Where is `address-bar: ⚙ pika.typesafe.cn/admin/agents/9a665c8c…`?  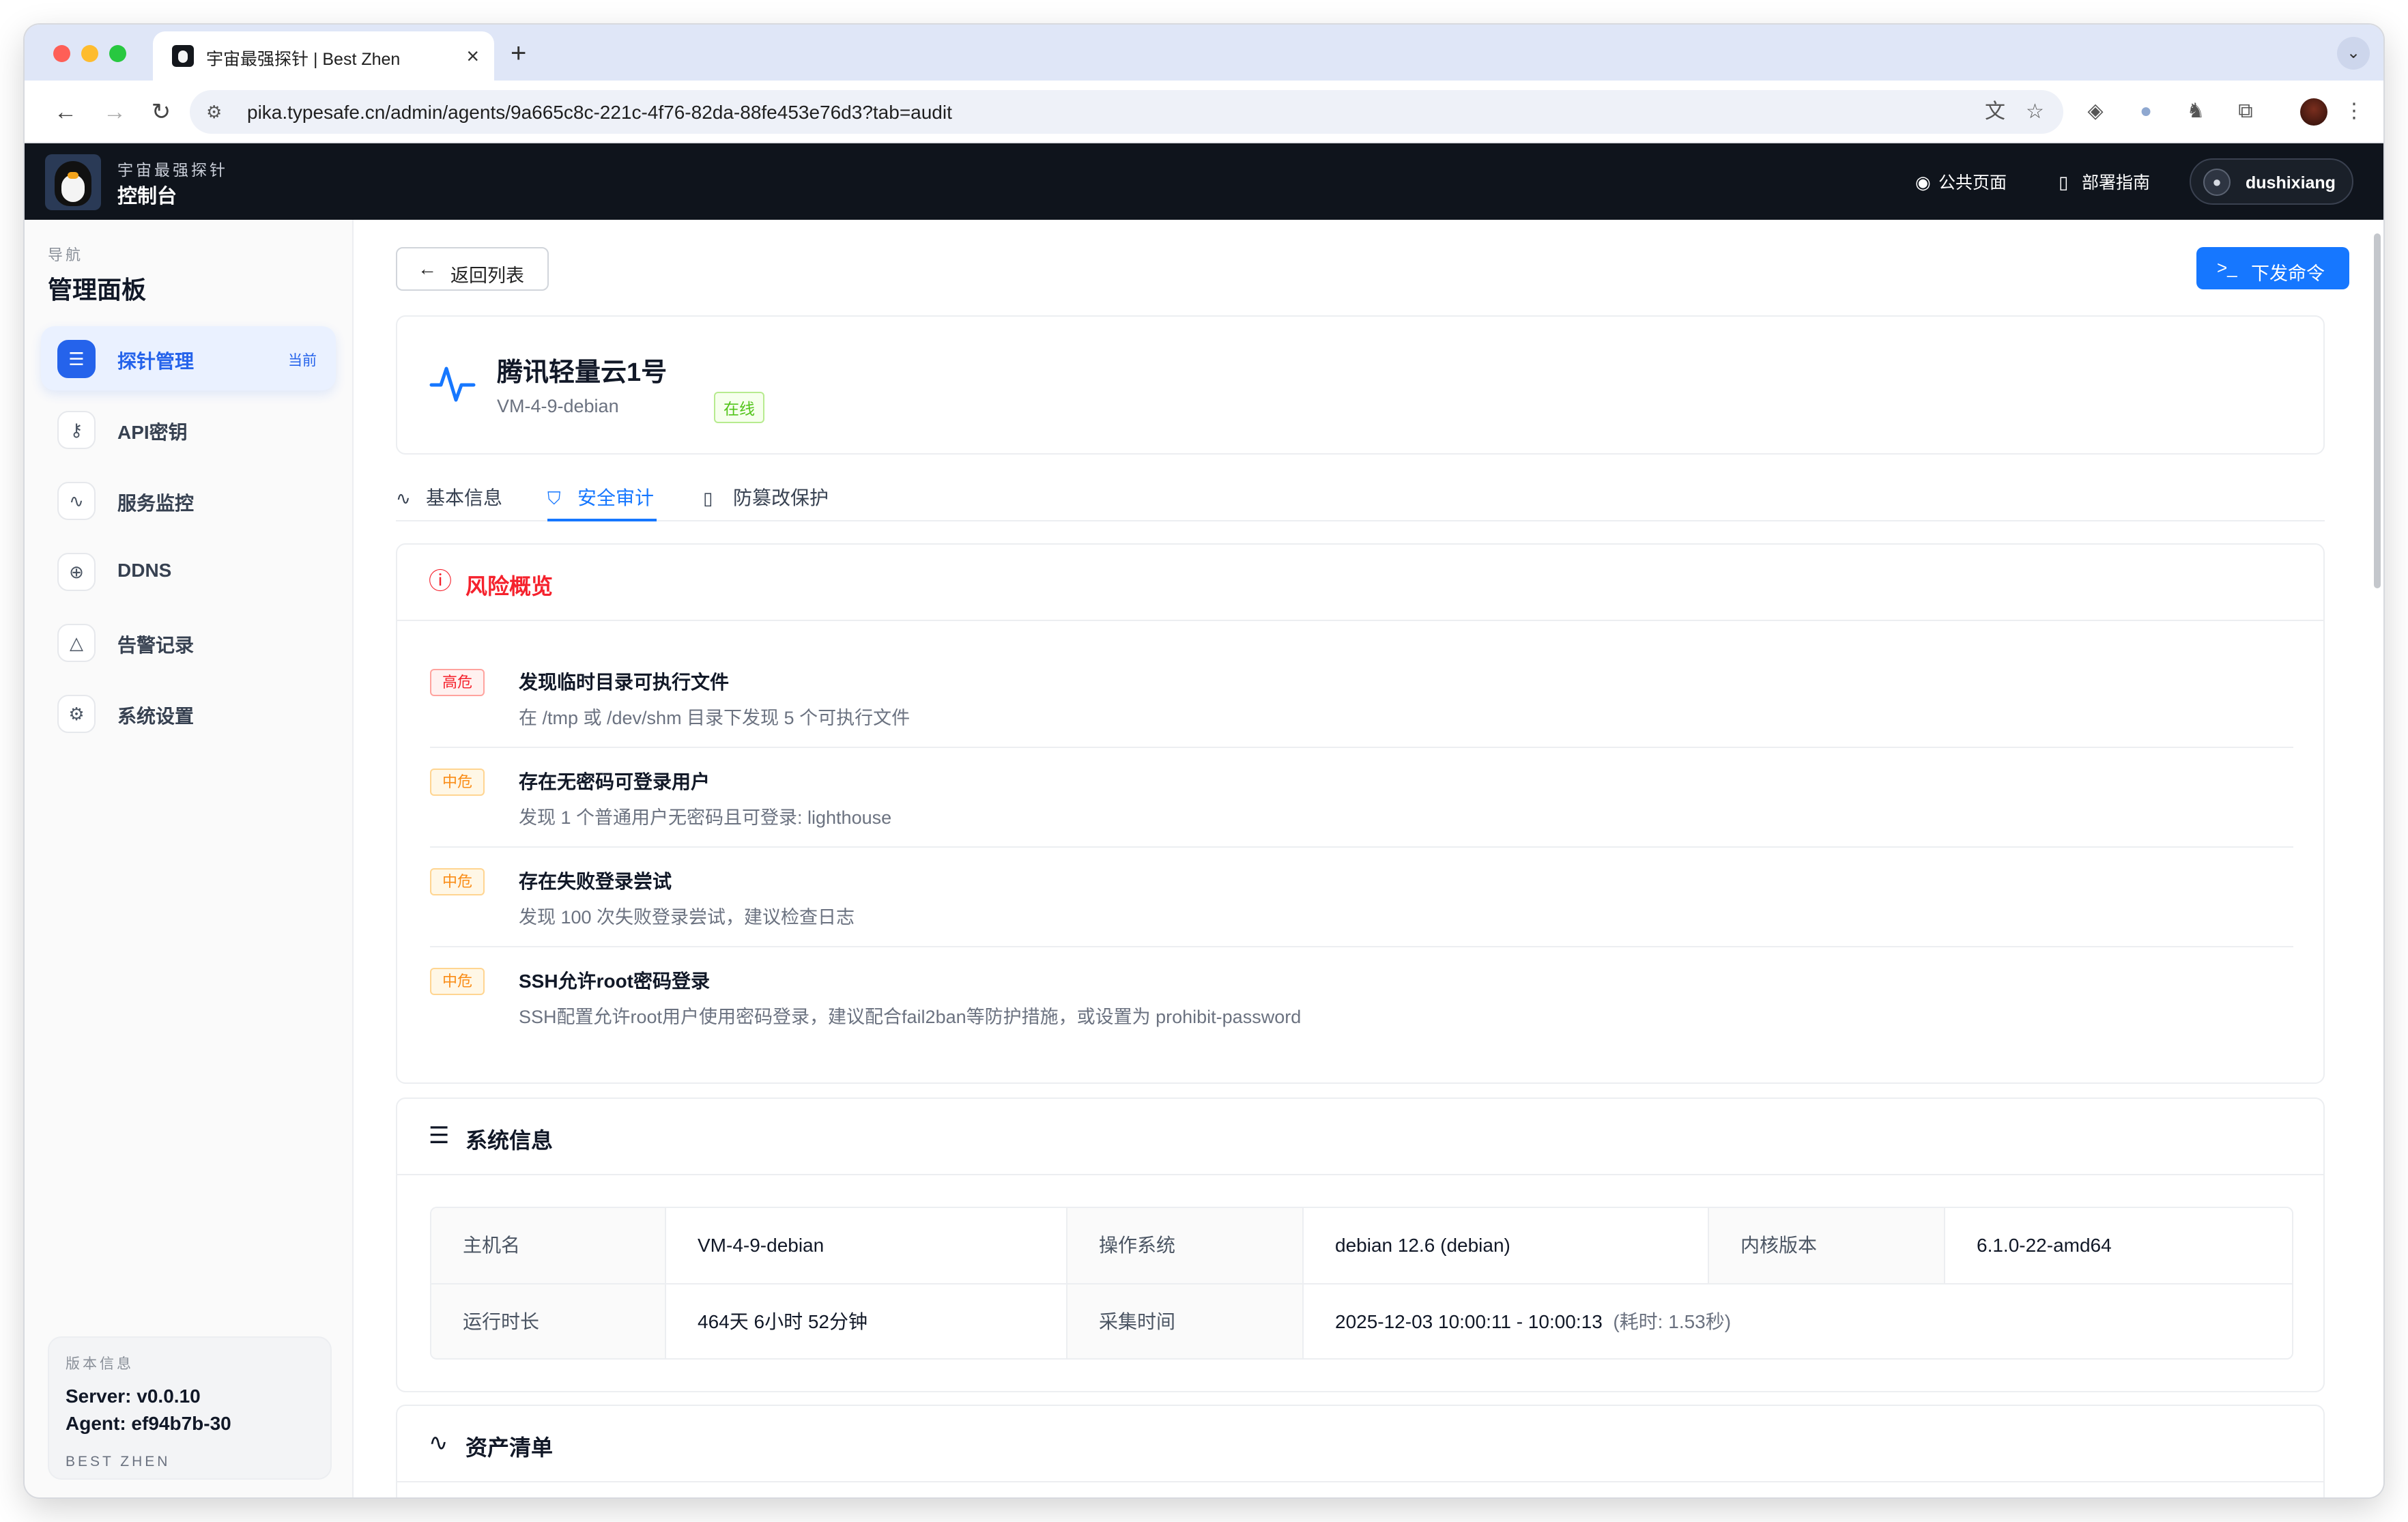
address-bar: ⚙ pika.typesafe.cn/admin/agents/9a665c8c… is located at coordinates (1126, 112).